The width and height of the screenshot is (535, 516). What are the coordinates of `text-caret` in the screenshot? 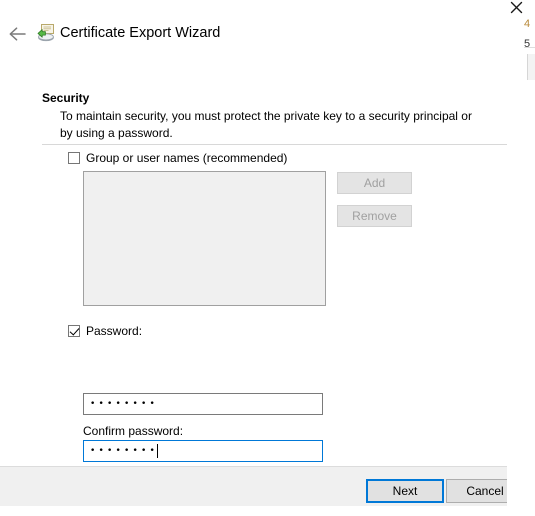 It's located at (158, 451).